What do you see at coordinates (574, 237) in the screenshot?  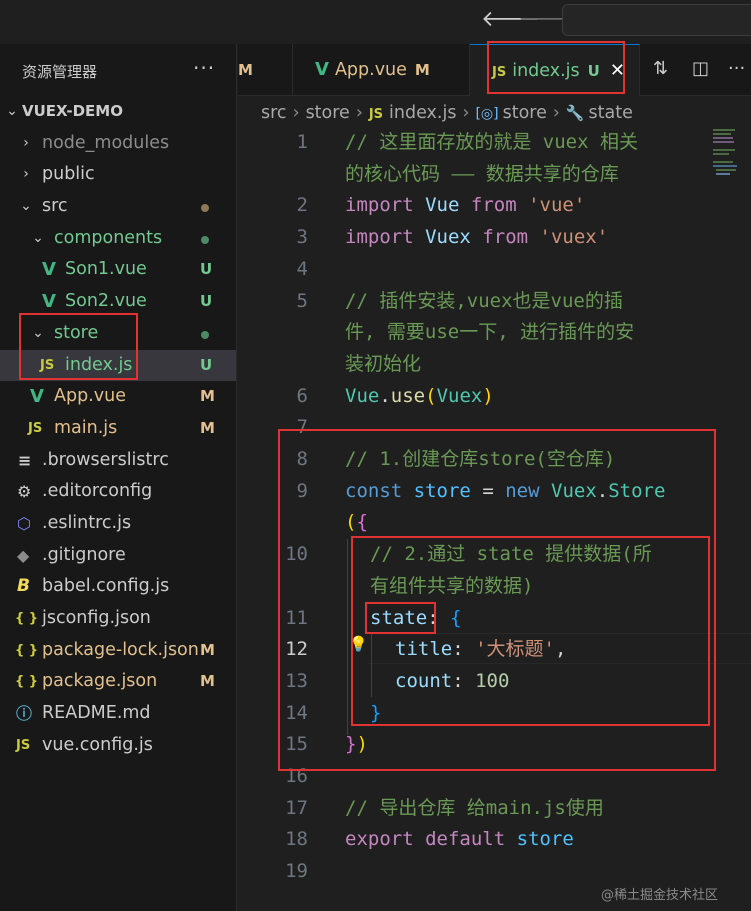 I see `string-literal: 'vuex'` at bounding box center [574, 237].